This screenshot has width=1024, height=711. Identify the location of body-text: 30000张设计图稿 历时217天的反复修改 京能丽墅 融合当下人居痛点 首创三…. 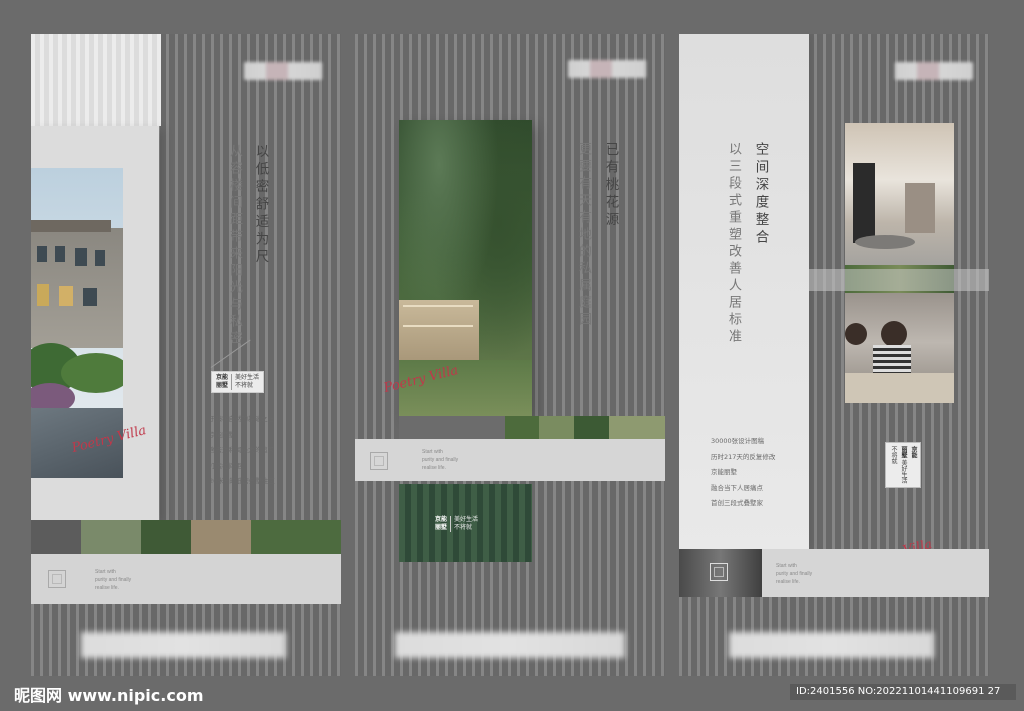
(743, 473).